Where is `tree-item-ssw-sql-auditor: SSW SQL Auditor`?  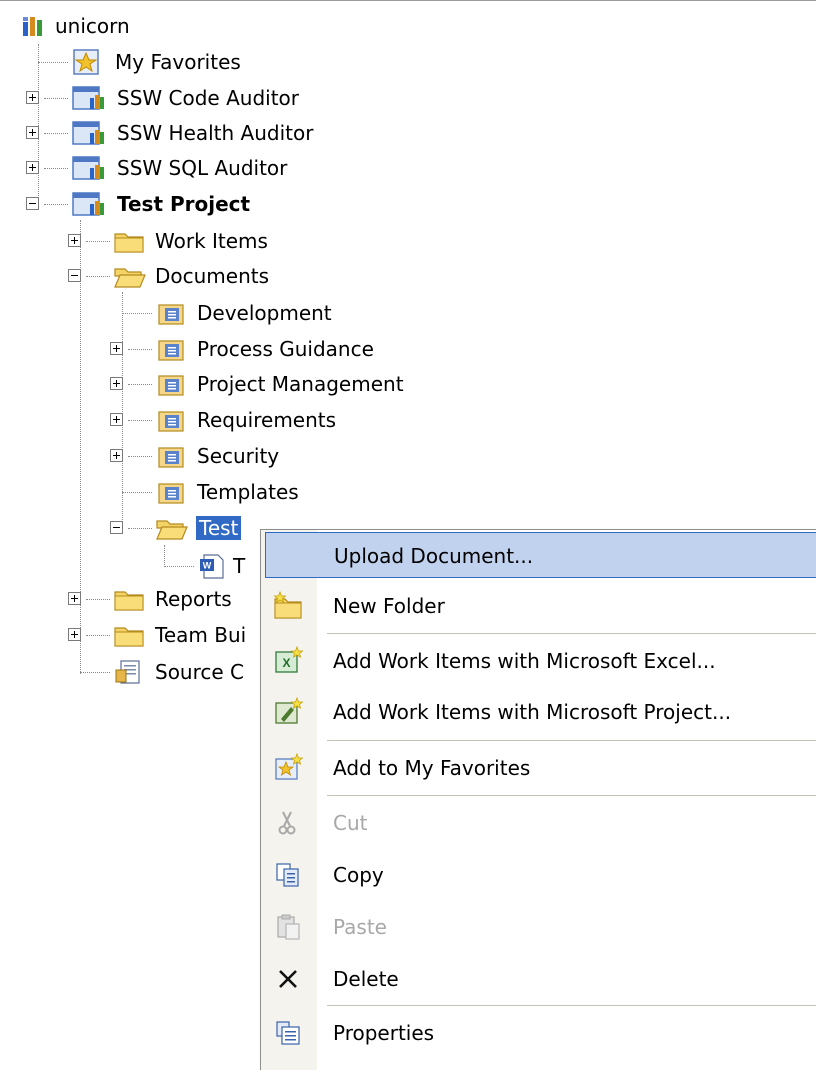 tree-item-ssw-sql-auditor: SSW SQL Auditor is located at coordinates (180, 168).